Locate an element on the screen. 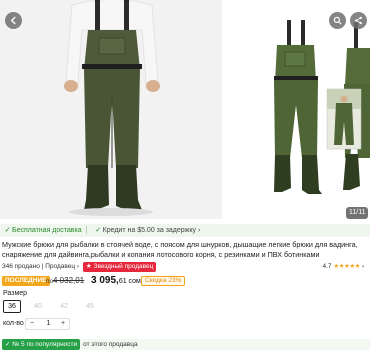 This screenshot has height=352, width=370. popularity-badge: ✓ № 5 по популярности is located at coordinates (41, 344).